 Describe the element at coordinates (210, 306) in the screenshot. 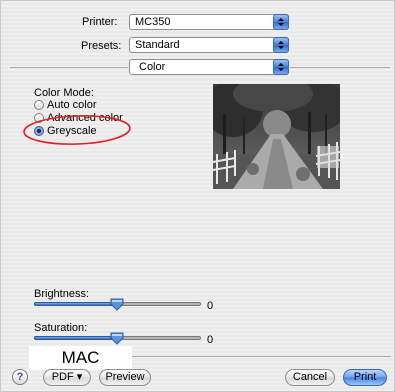

I see `brightness-value: 0` at that location.